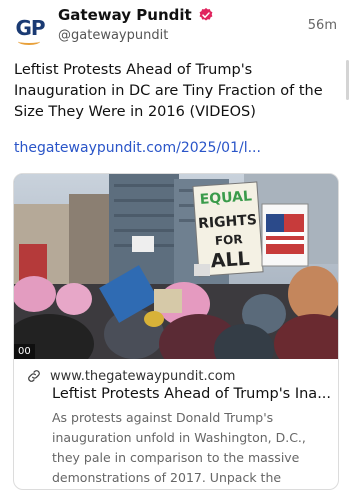  Describe the element at coordinates (230, 260) in the screenshot. I see `svg-text: ALL` at that location.